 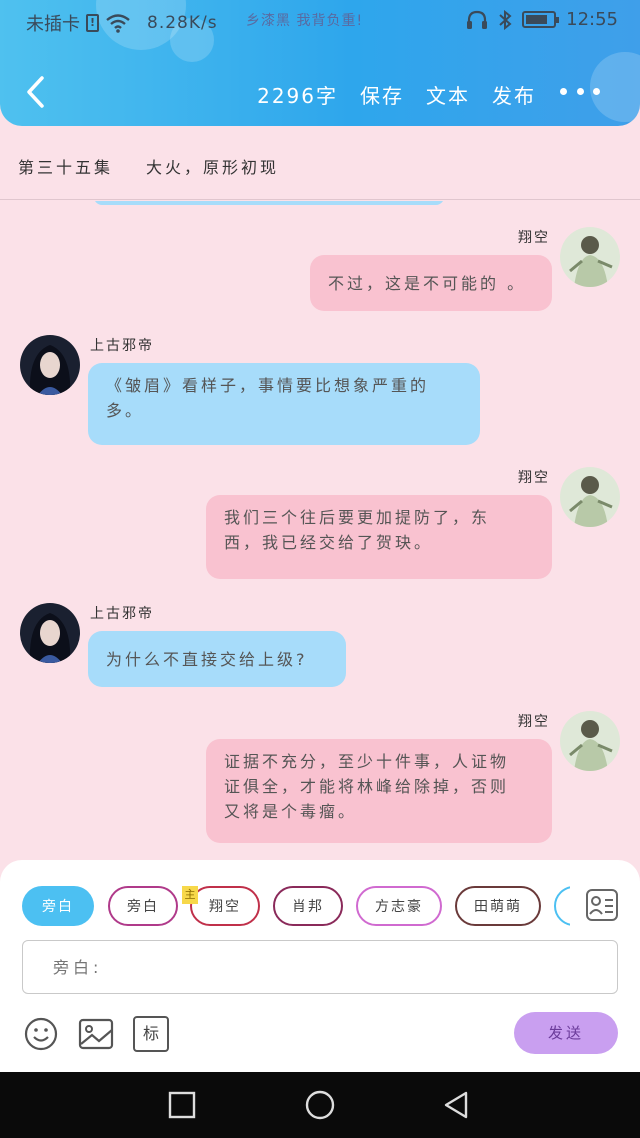 What do you see at coordinates (37, 92) in the screenshot?
I see `back-chevron-icon` at bounding box center [37, 92].